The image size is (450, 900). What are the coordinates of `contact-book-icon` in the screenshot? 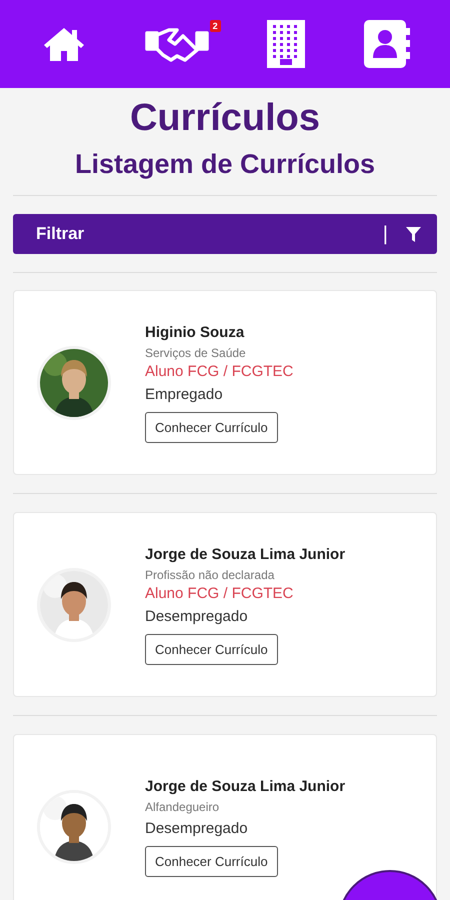 It's located at (387, 44).